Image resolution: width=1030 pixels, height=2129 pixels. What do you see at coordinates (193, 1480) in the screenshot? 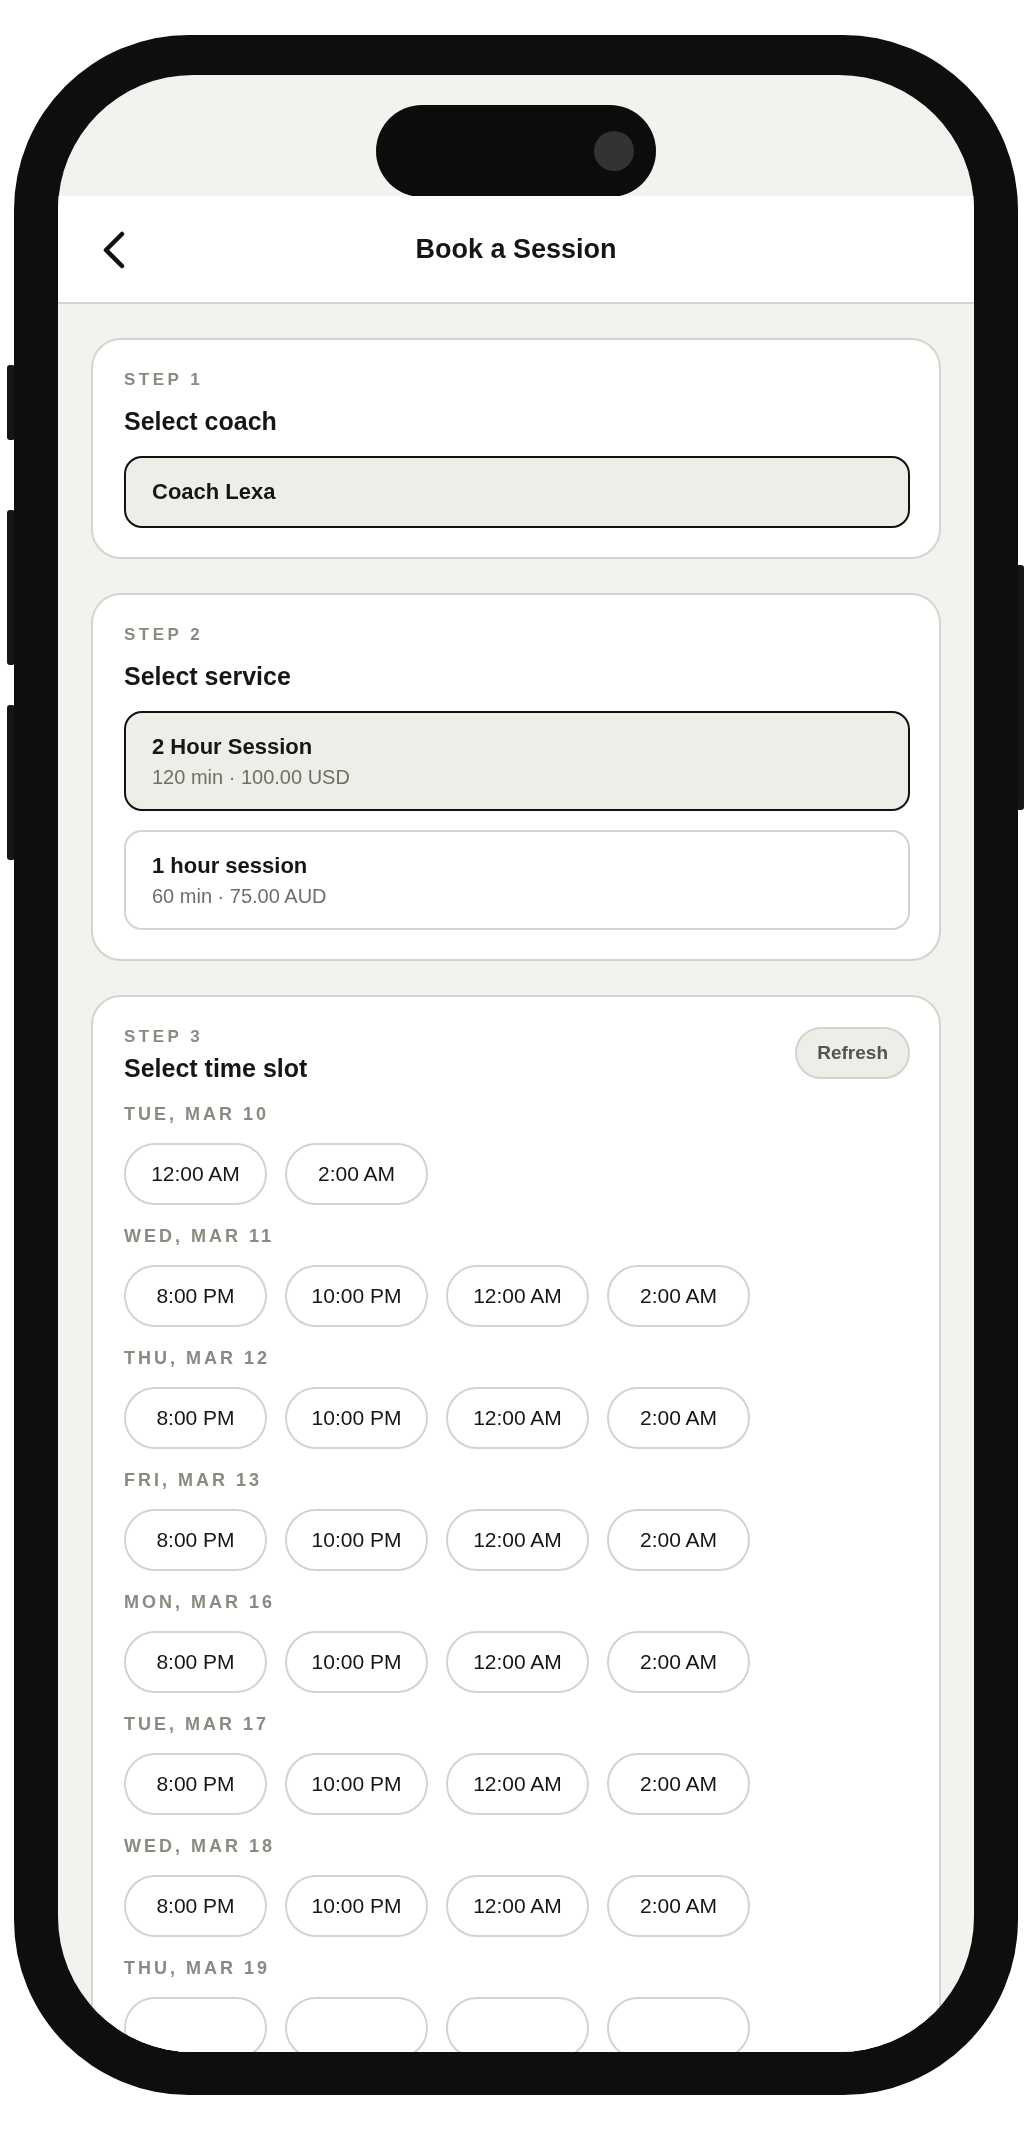
I see `day-label: FRI, MAR 13` at bounding box center [193, 1480].